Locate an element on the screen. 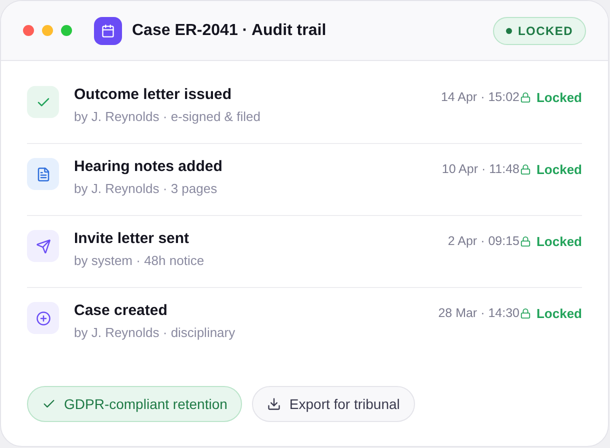  retention-button: GDPR-compliant retention is located at coordinates (134, 404).